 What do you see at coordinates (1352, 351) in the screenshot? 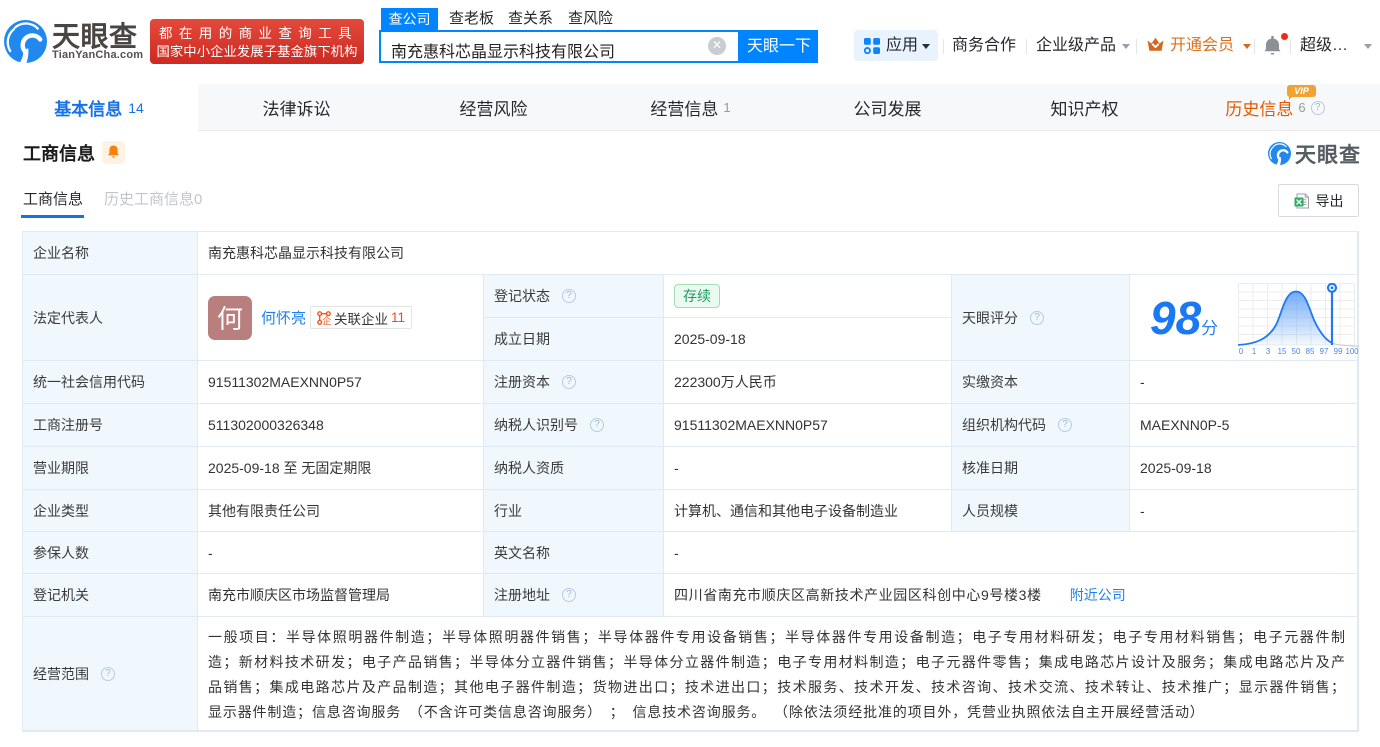
I see `svg-text: 100` at bounding box center [1352, 351].